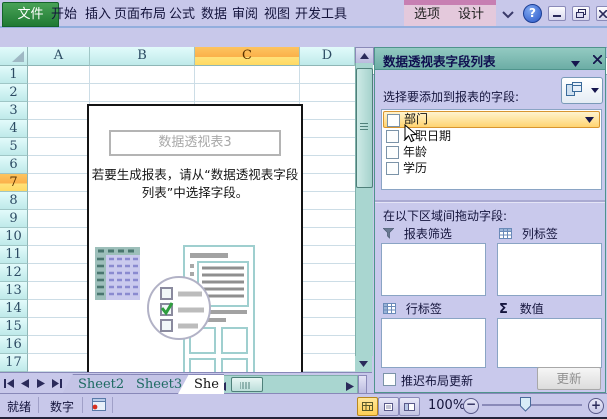 The width and height of the screenshot is (607, 419). Describe the element at coordinates (14, 363) in the screenshot. I see `row-header: 17` at that location.